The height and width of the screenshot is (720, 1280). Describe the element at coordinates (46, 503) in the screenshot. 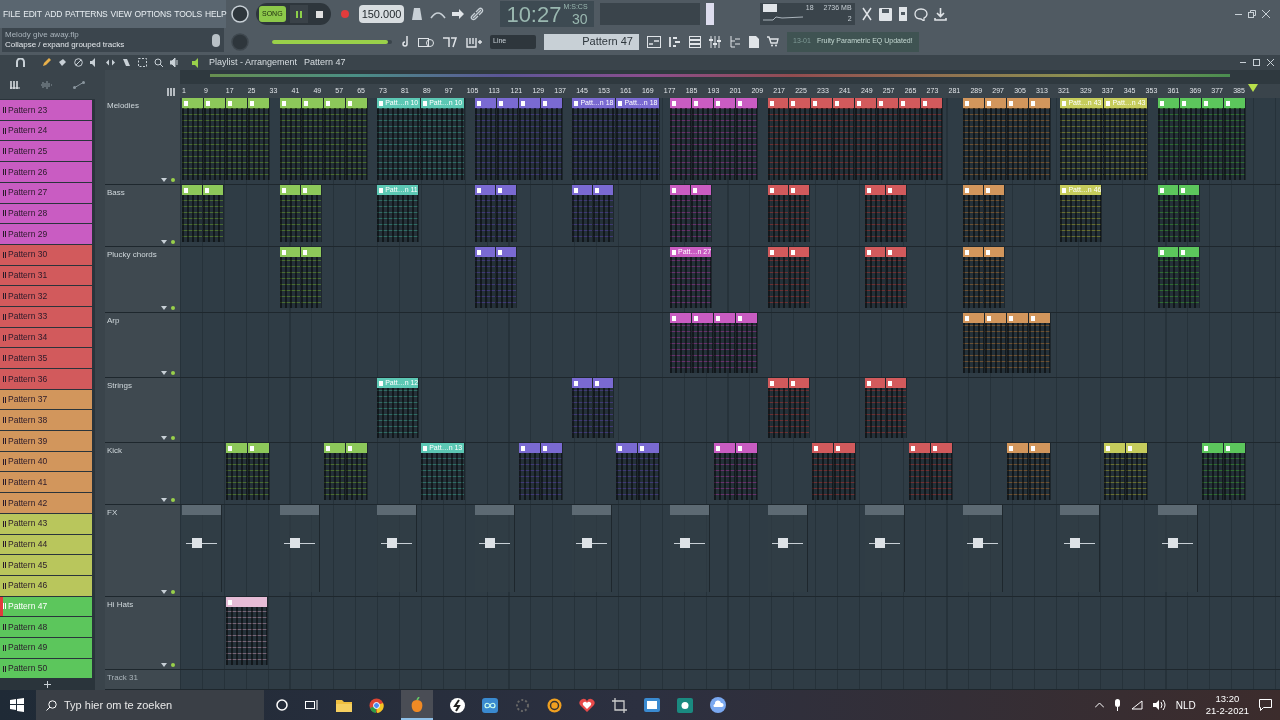

I see `pattern-item: Pattern 42` at that location.